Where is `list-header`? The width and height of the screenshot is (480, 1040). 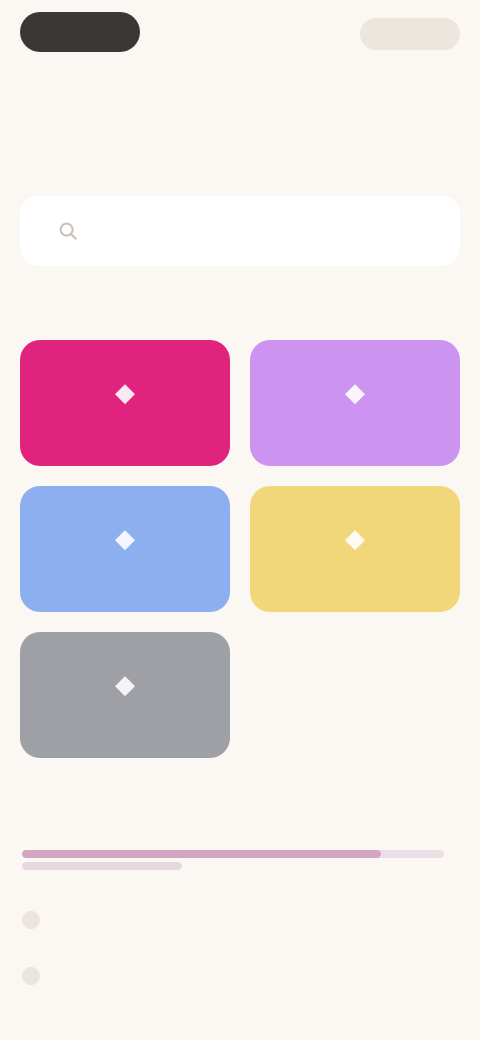
list-header is located at coordinates (240, 806).